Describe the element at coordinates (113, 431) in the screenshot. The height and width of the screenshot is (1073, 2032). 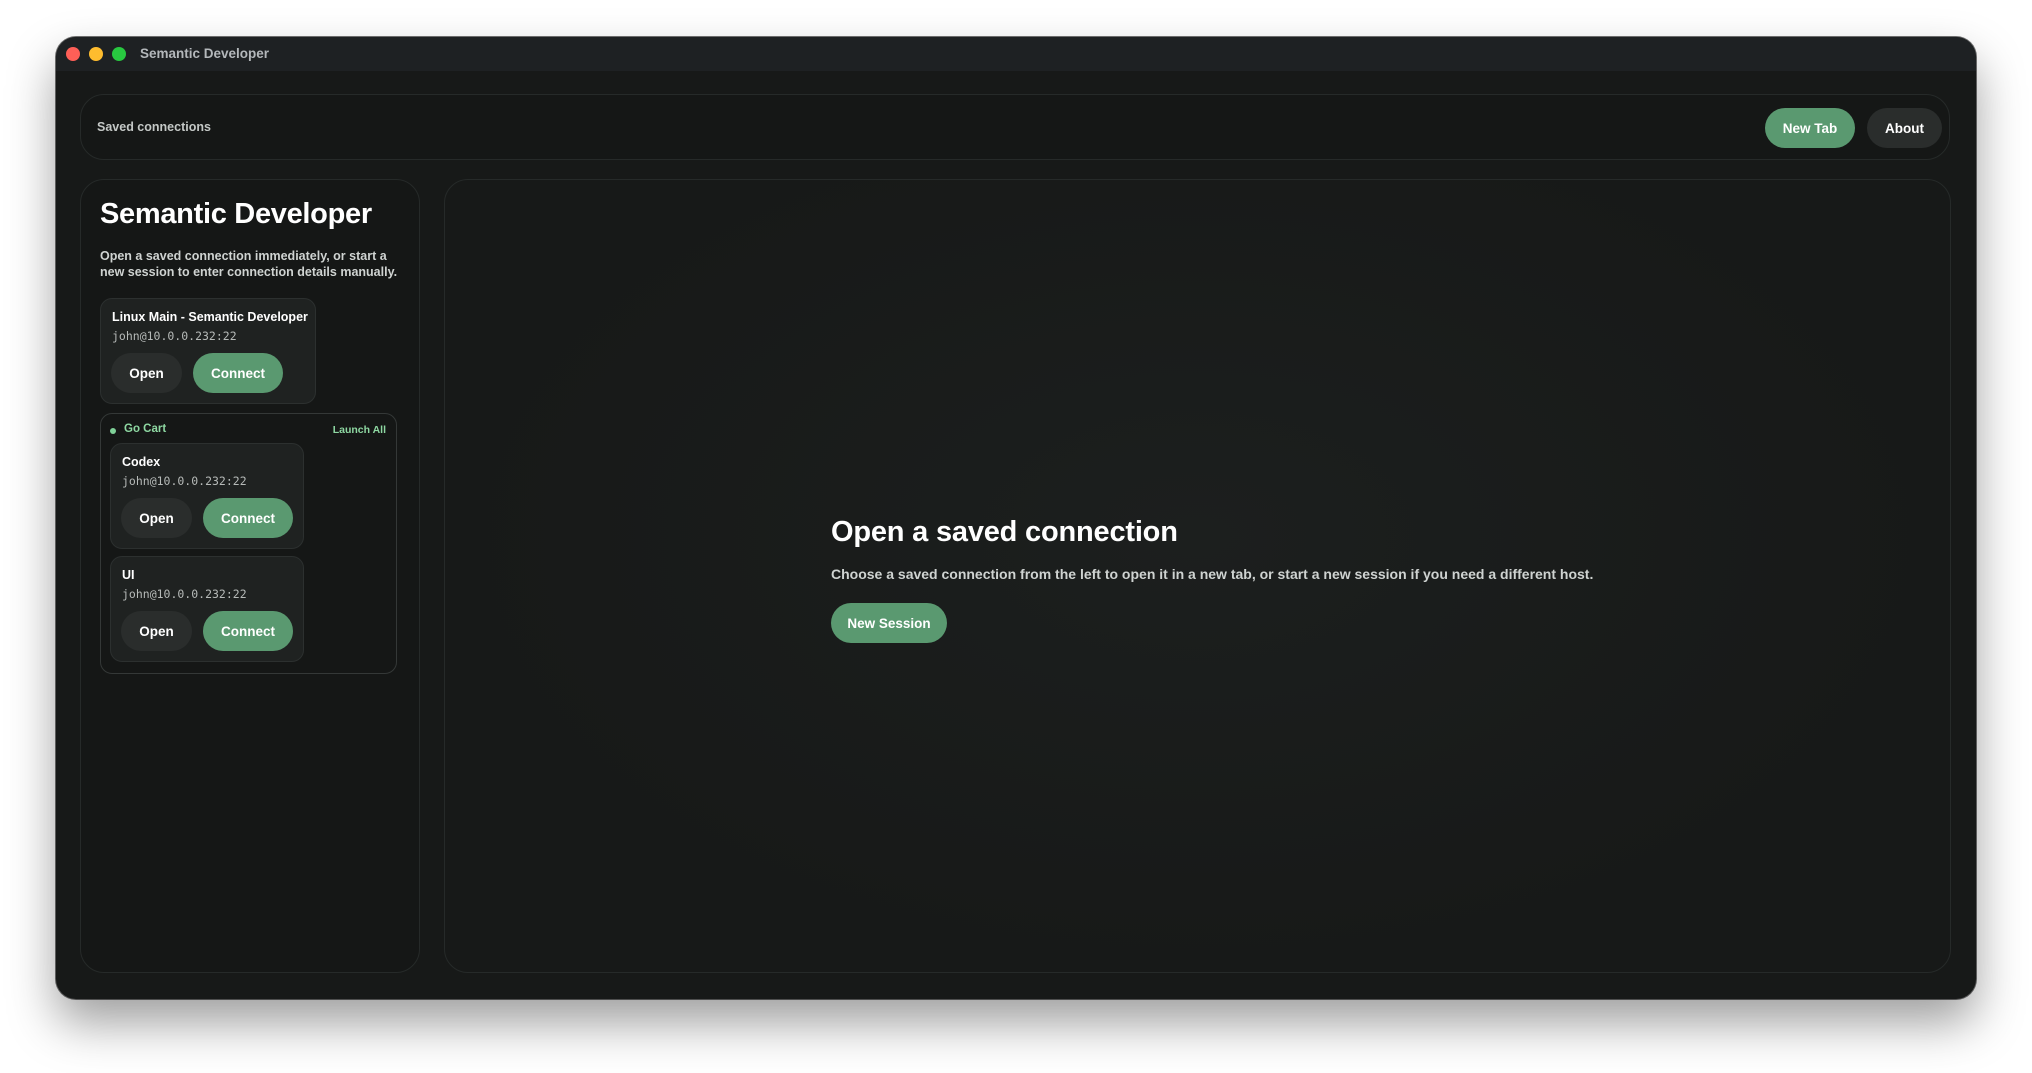
I see `group-status-dot` at that location.